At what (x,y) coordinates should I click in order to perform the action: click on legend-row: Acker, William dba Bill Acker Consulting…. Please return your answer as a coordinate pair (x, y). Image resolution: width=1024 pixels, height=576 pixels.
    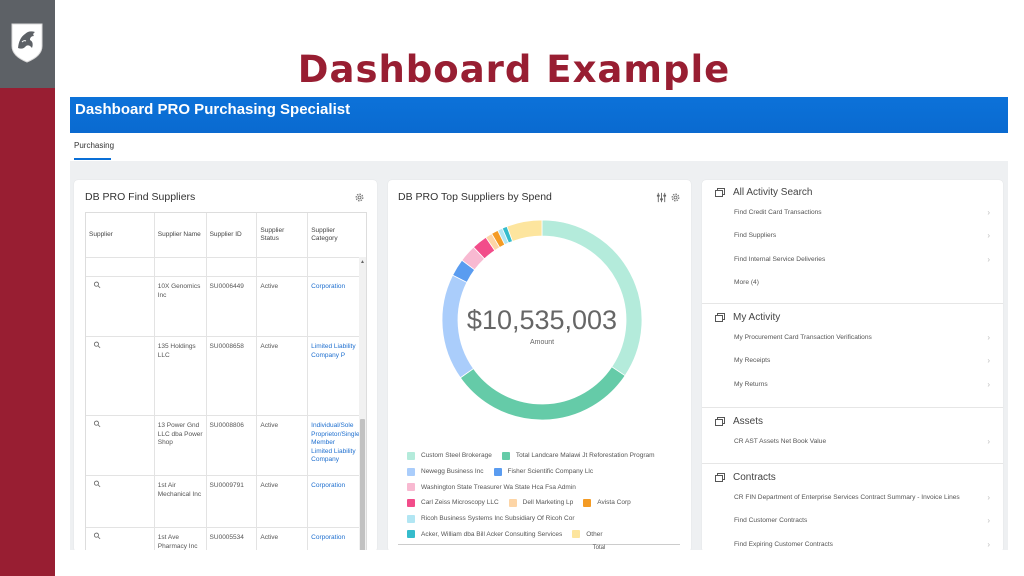
    Looking at the image, I should click on (549, 534).